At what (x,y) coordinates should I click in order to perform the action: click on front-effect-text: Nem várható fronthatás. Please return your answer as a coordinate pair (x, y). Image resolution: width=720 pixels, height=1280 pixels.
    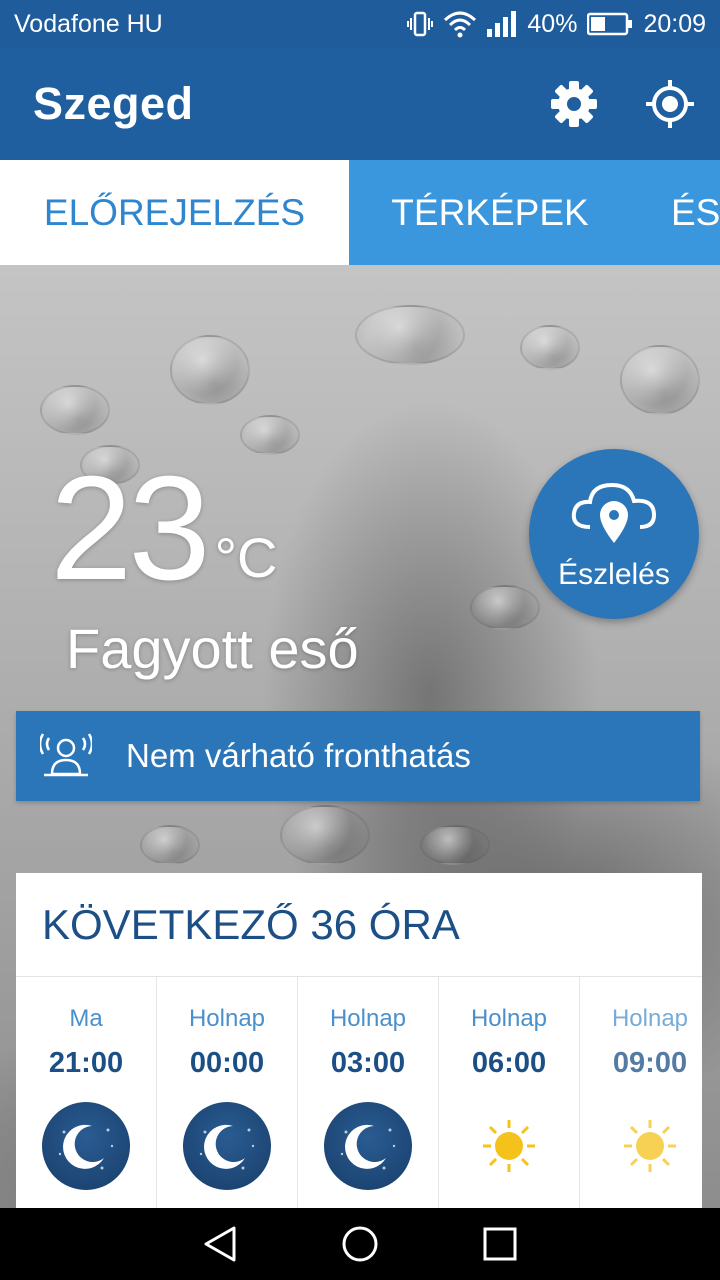
    Looking at the image, I should click on (298, 755).